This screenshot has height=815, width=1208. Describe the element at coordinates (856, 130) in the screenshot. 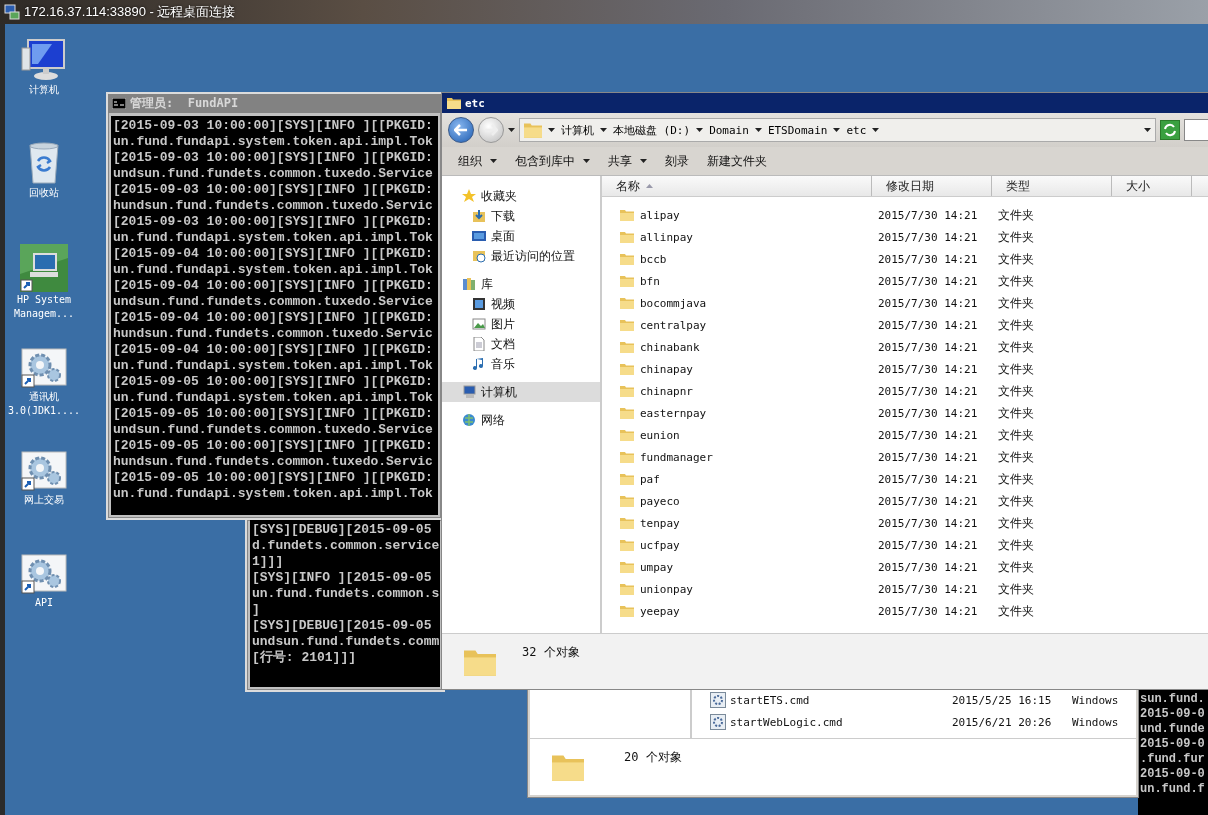

I see `breadcrumb: etc` at that location.